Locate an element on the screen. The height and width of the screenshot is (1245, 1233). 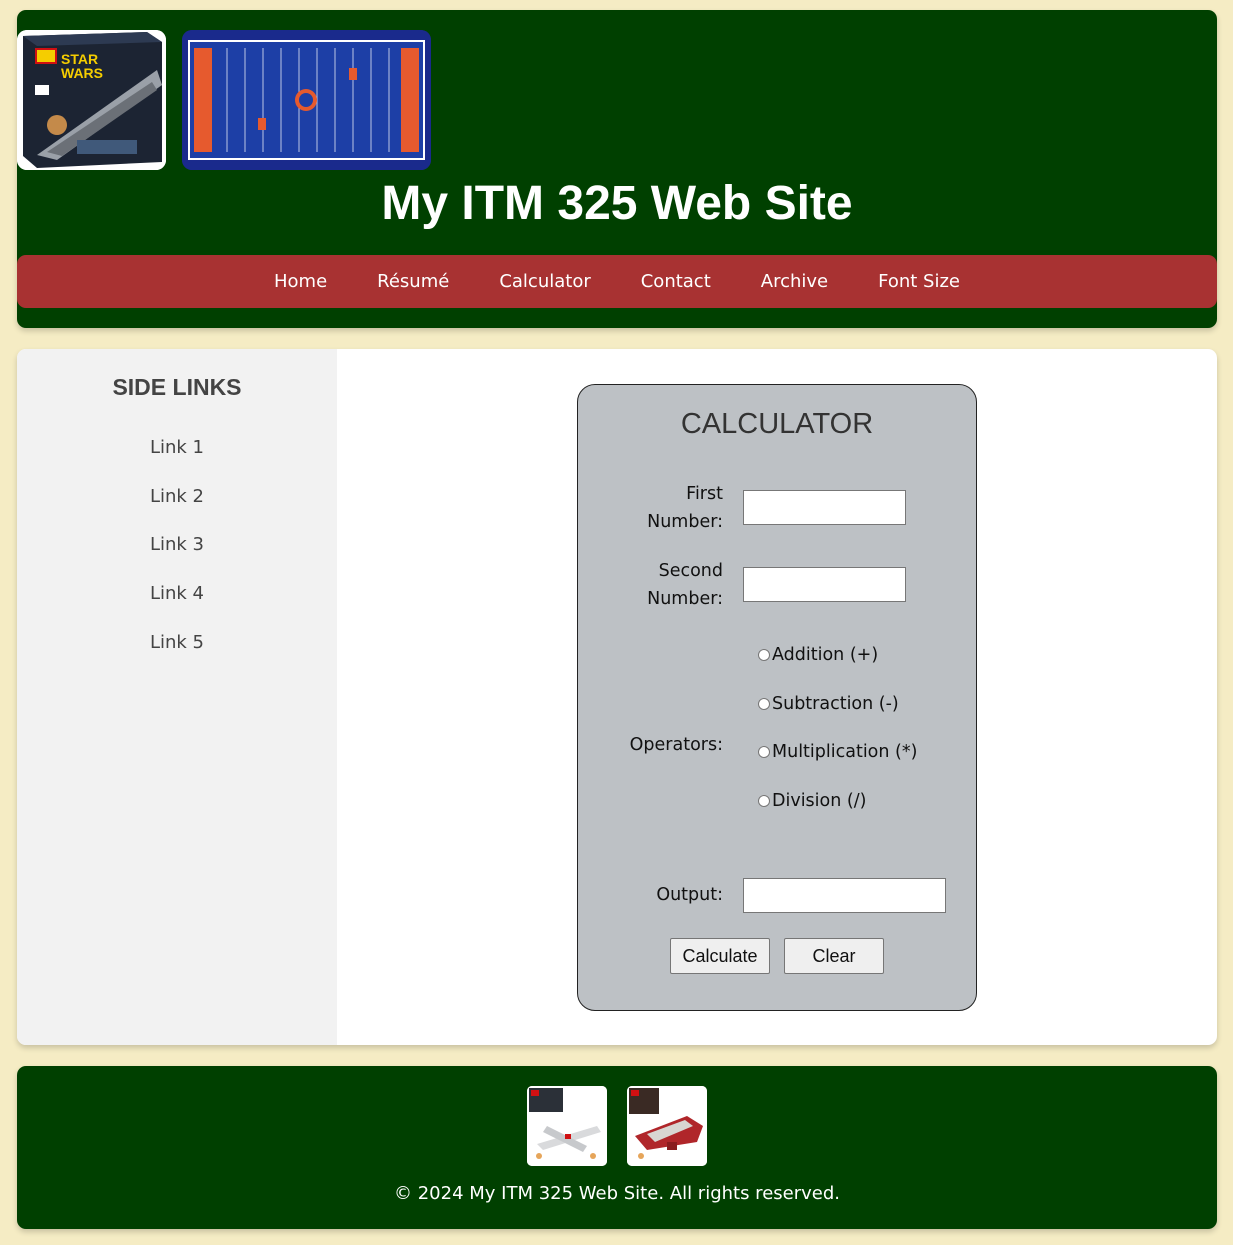
operator-multiplication-label: Multiplication (*) is located at coordinates (845, 752).